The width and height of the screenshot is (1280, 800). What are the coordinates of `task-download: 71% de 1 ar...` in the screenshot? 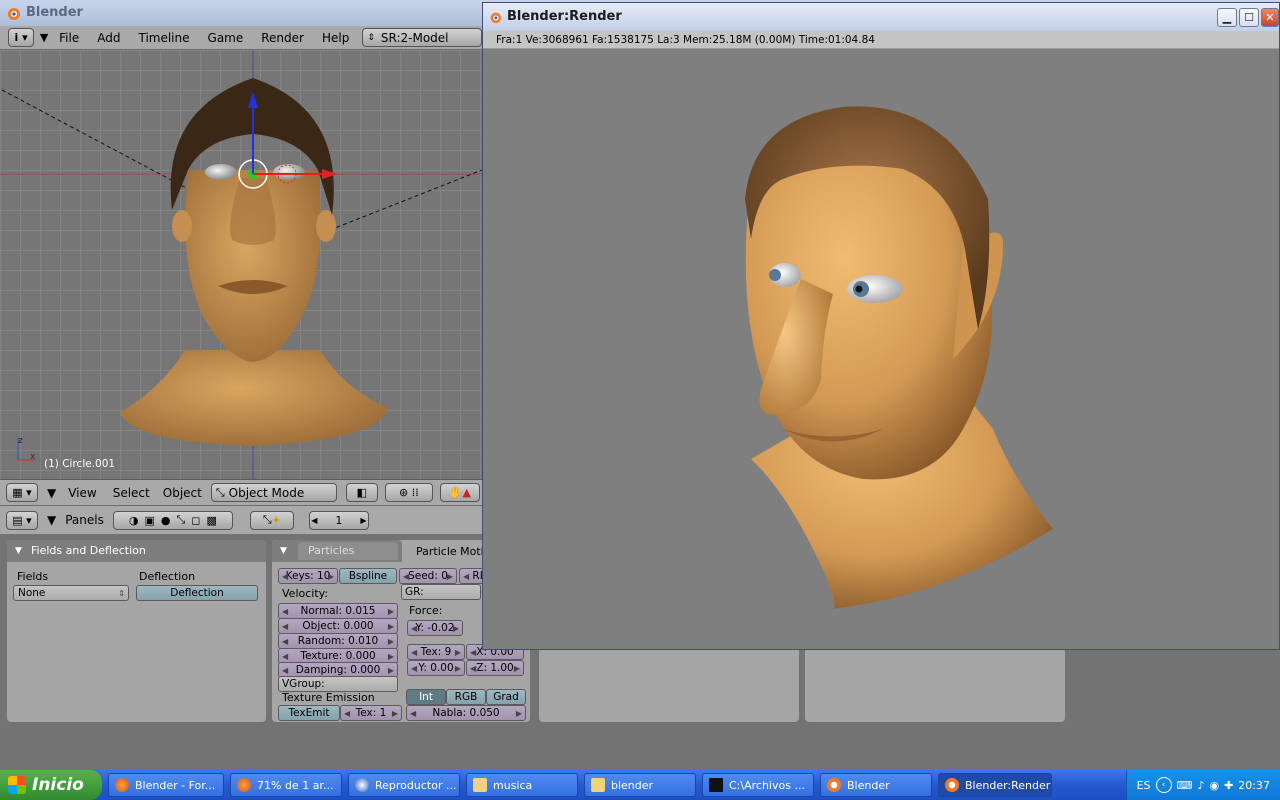 It's located at (286, 785).